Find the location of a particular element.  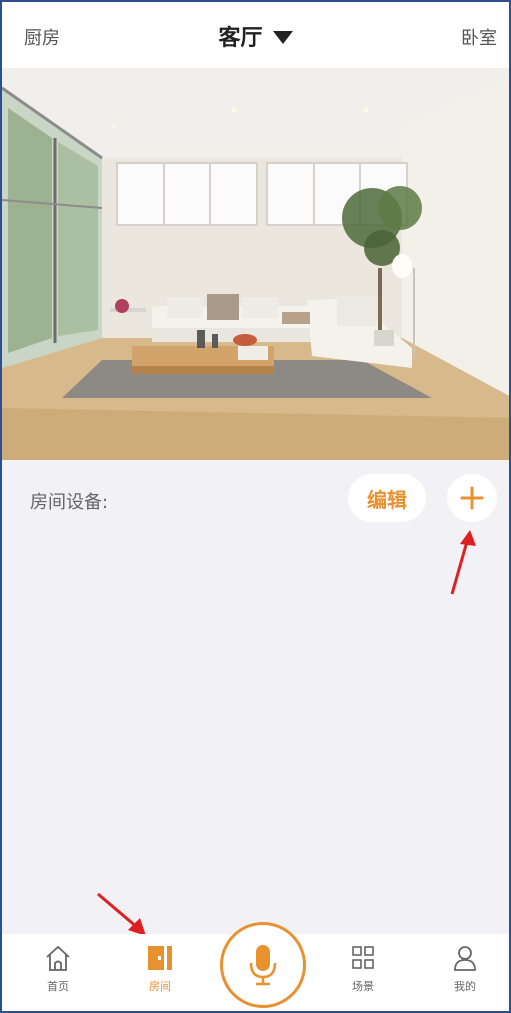

voice-button is located at coordinates (263, 965).